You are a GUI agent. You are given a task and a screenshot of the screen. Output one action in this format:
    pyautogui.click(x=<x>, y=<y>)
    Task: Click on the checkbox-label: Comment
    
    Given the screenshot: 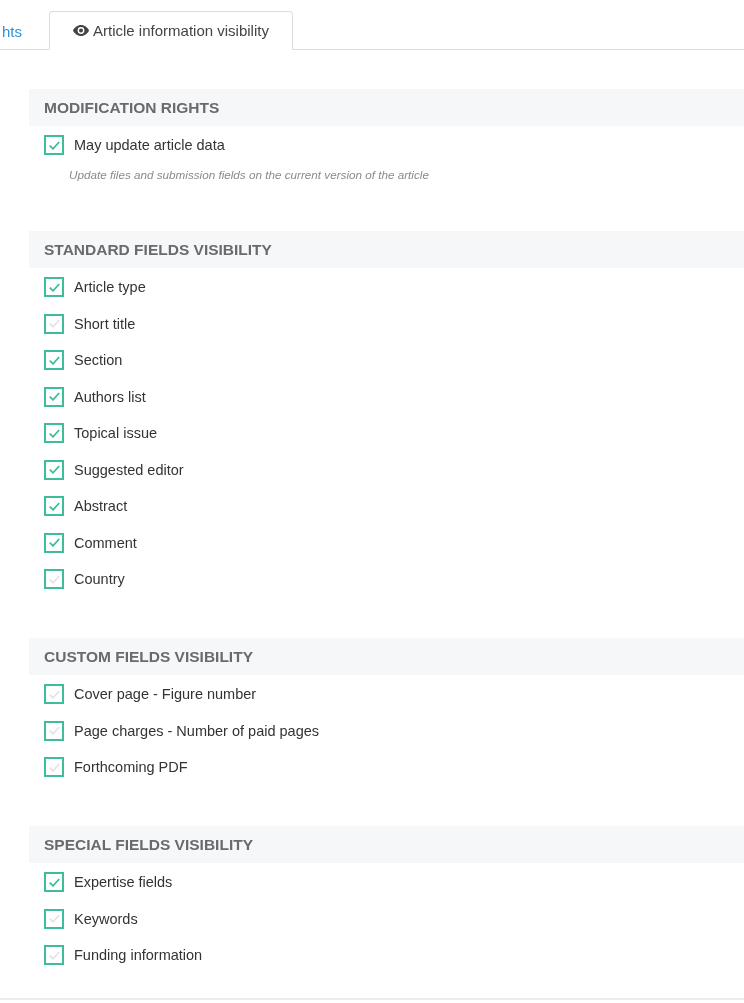 What is the action you would take?
    pyautogui.click(x=105, y=542)
    